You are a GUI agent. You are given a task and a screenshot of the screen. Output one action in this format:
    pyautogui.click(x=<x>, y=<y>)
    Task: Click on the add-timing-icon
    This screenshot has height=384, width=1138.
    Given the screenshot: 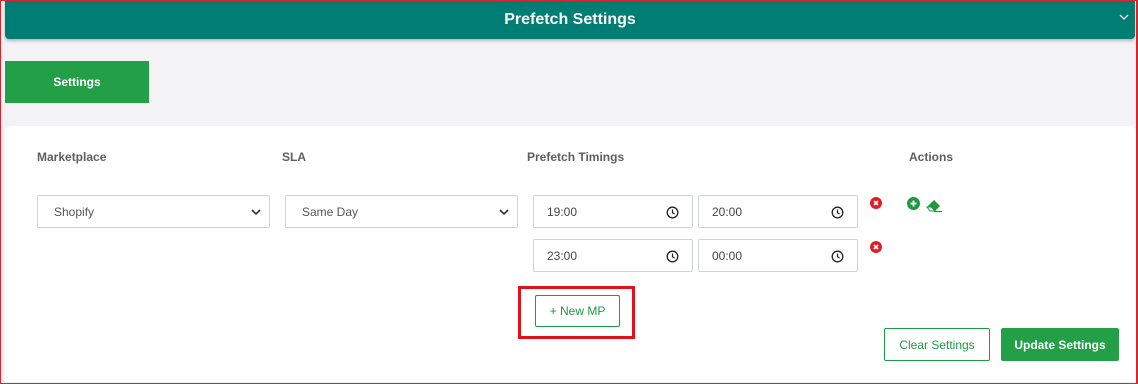 What is the action you would take?
    pyautogui.click(x=913, y=203)
    